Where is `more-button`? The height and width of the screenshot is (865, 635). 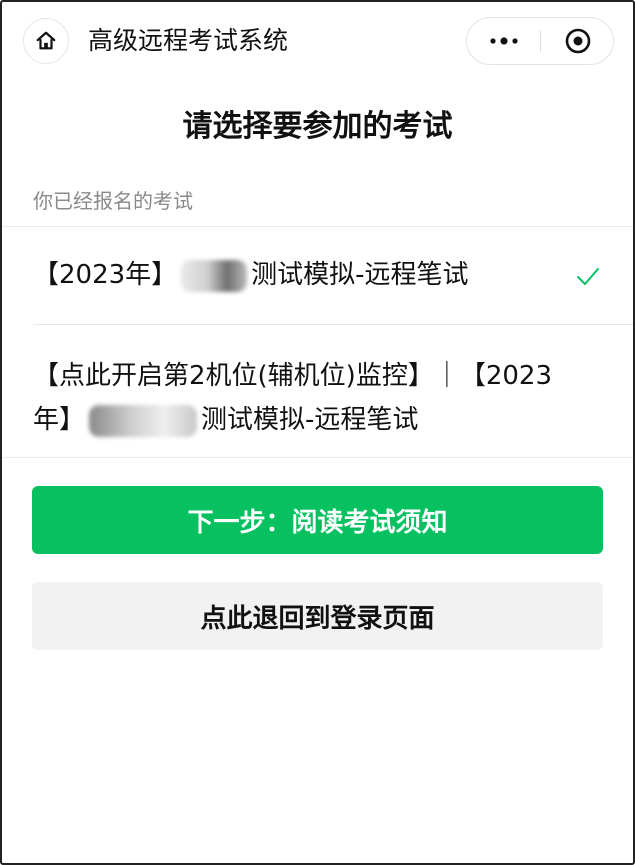 more-button is located at coordinates (504, 41).